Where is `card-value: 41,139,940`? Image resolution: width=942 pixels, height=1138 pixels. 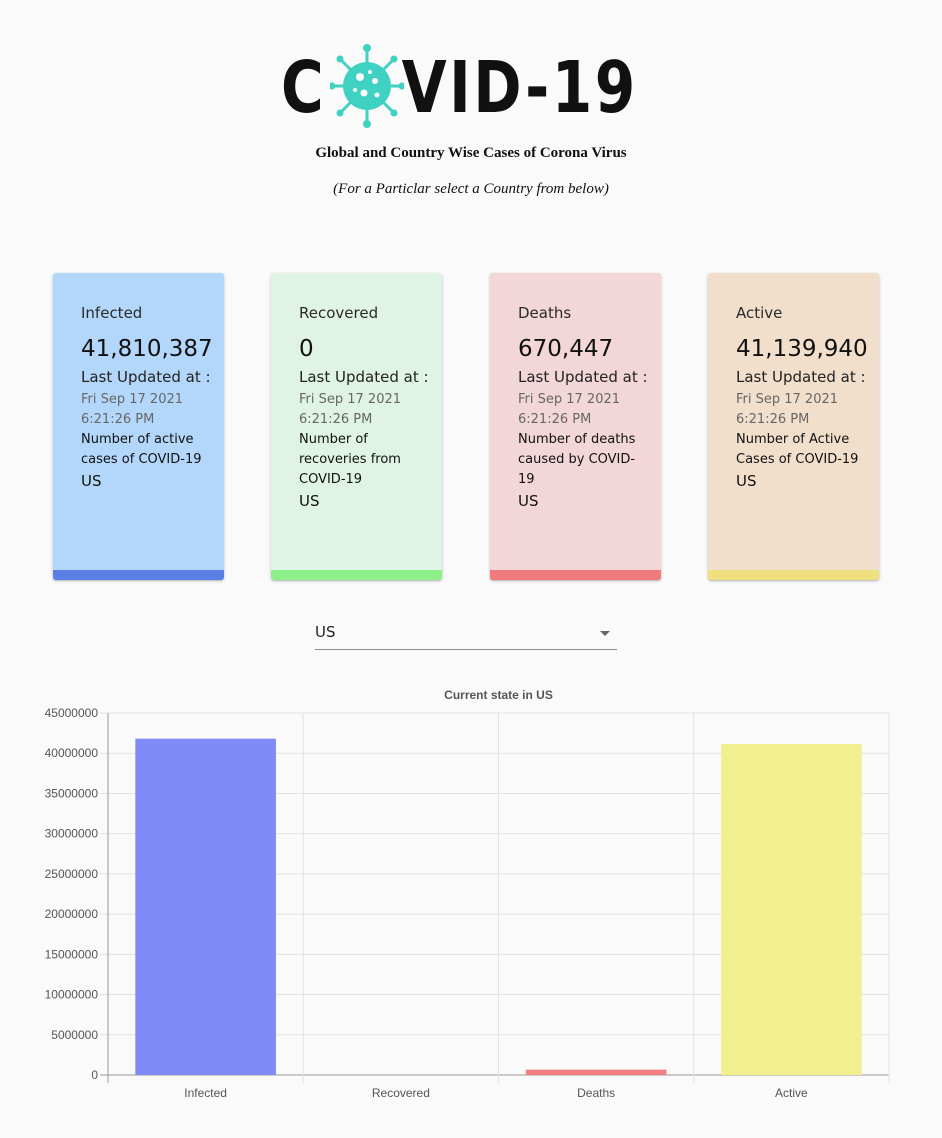 card-value: 41,139,940 is located at coordinates (802, 349).